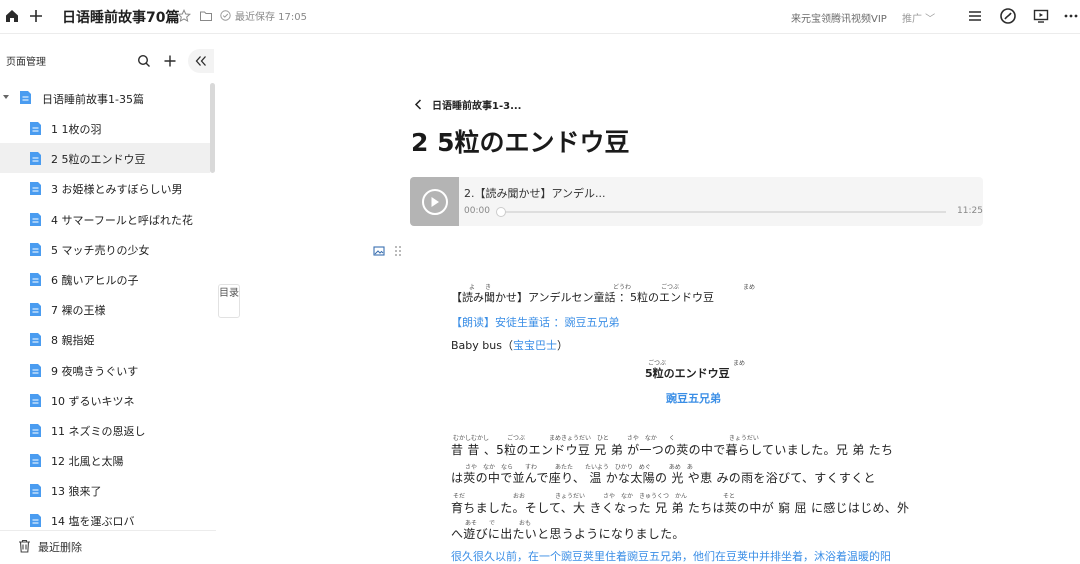 The width and height of the screenshot is (1080, 564). I want to click on sidebar-page-label: 9 夜鳴きうぐいす, so click(95, 371).